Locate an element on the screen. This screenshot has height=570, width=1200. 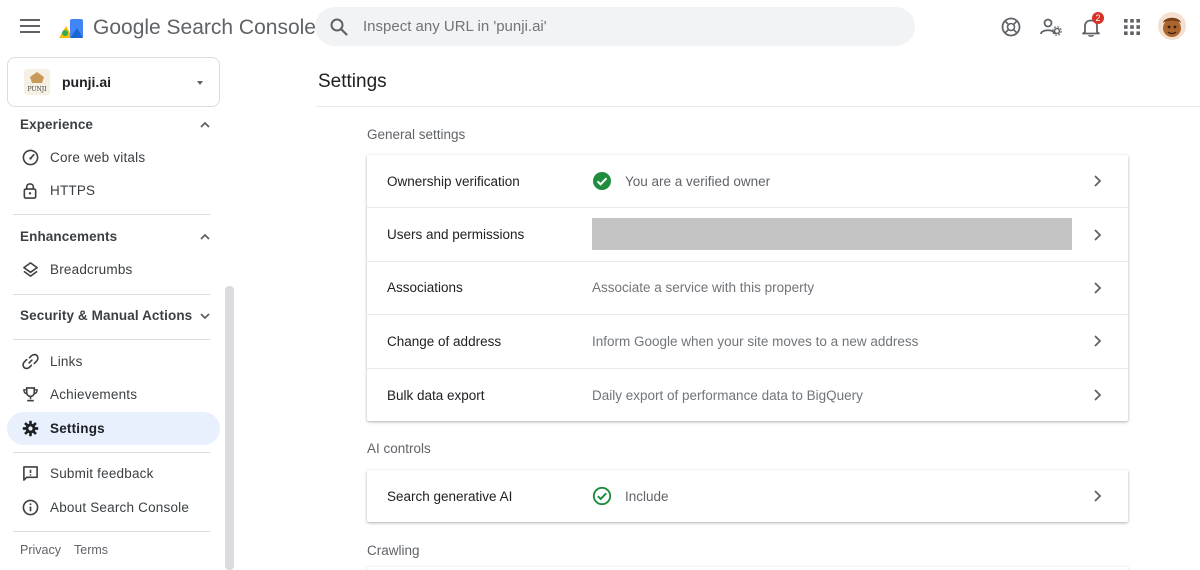
sidebar-item-core-web-vitals: Core web vitals is located at coordinates (113, 157).